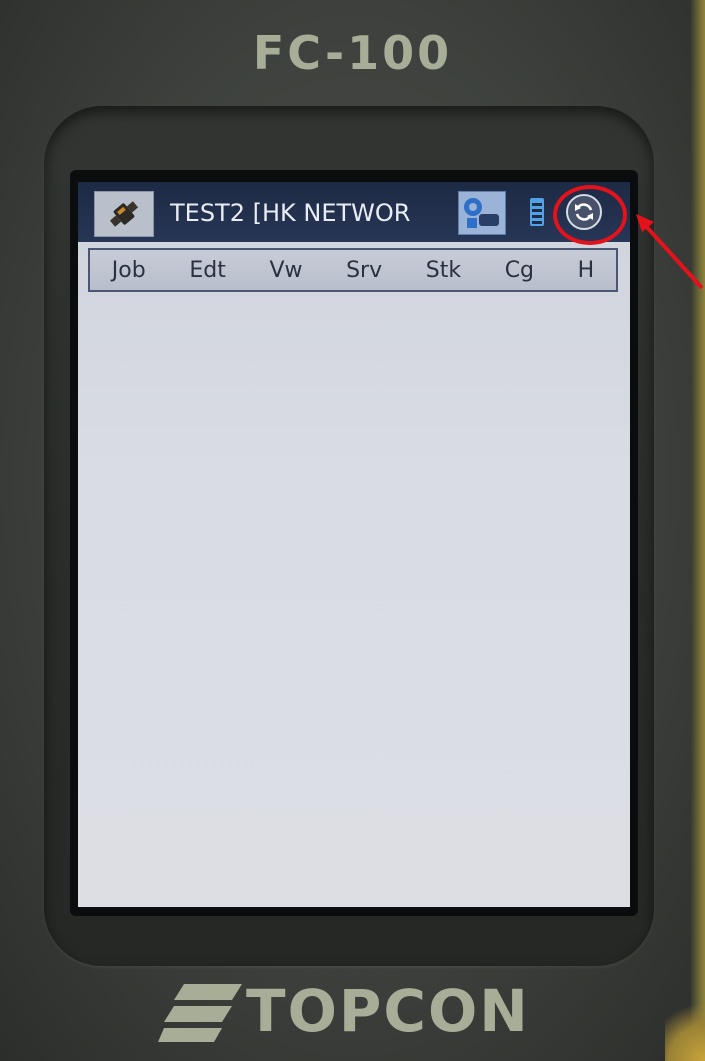 The height and width of the screenshot is (1061, 705). I want to click on job-title: TEST2 [HK NETWOR, so click(290, 213).